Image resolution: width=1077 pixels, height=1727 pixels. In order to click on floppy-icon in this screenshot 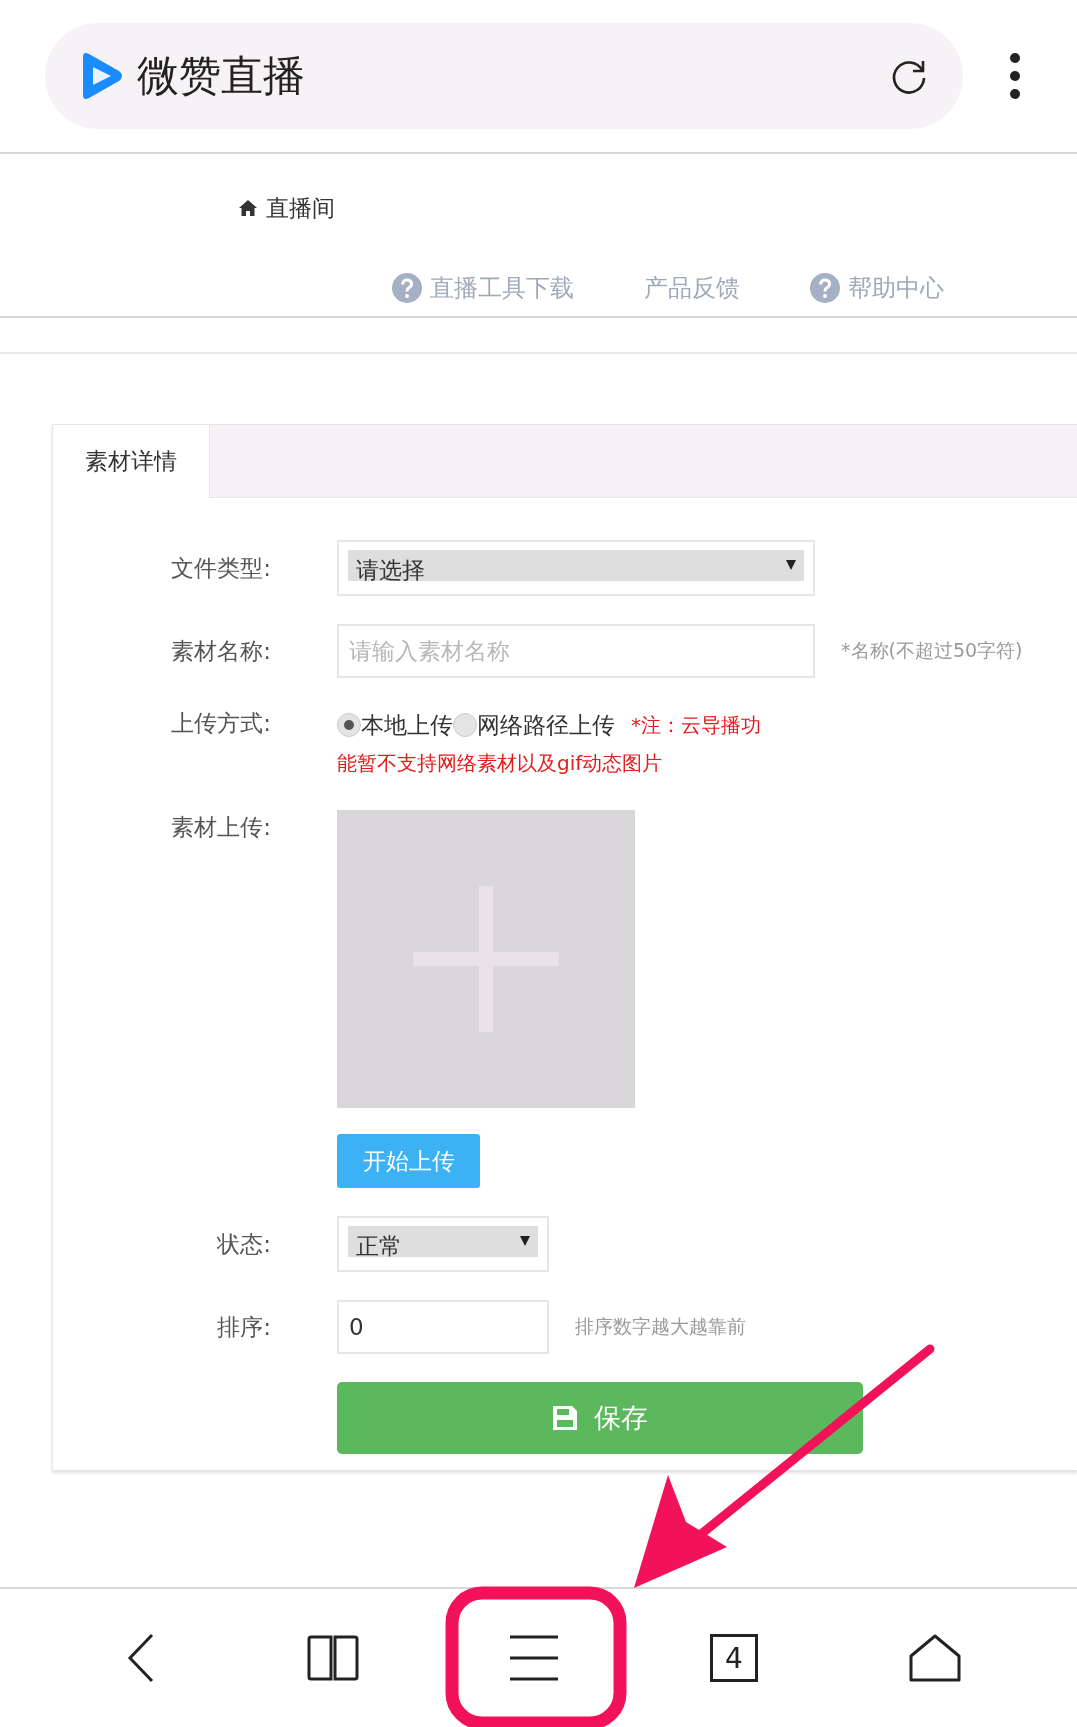, I will do `click(565, 1418)`.